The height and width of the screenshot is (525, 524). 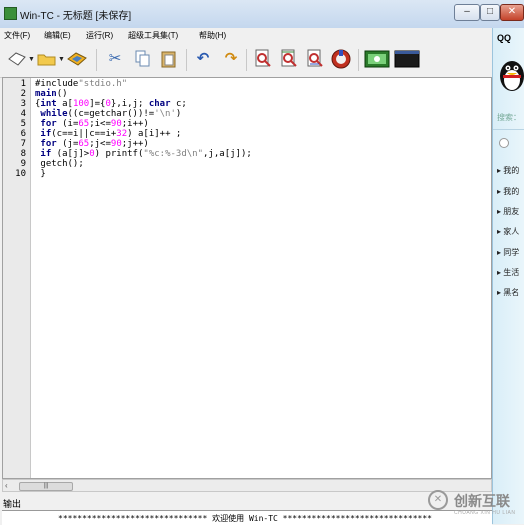 What do you see at coordinates (23, 154) in the screenshot?
I see `line-number: 8` at bounding box center [23, 154].